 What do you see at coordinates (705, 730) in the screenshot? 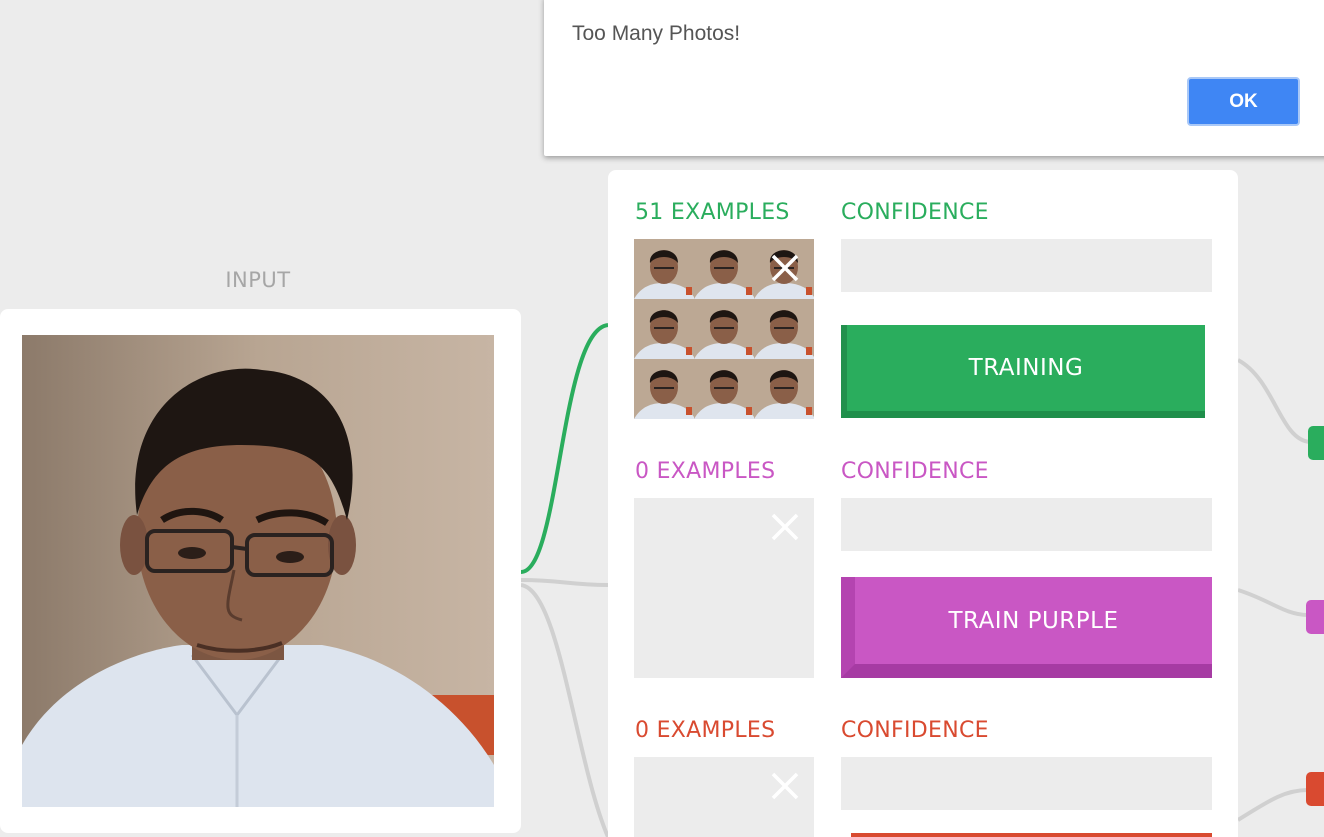
I see `red-examples-count: 0 EXAMPLES` at bounding box center [705, 730].